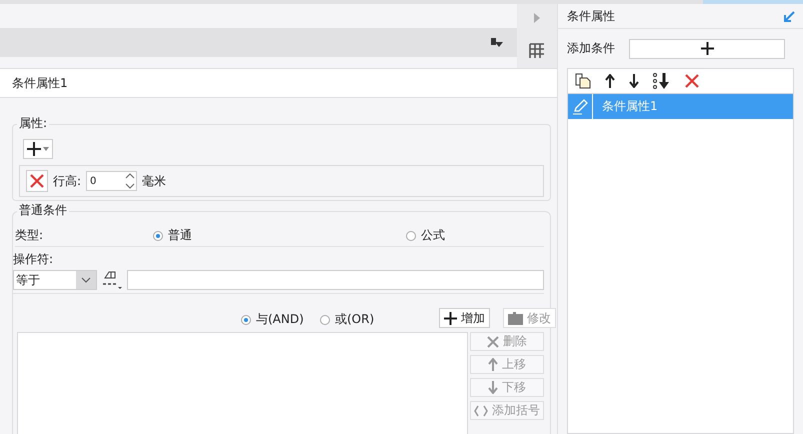 Image resolution: width=803 pixels, height=434 pixels. What do you see at coordinates (154, 181) in the screenshot?
I see `unit-label: 毫米` at bounding box center [154, 181].